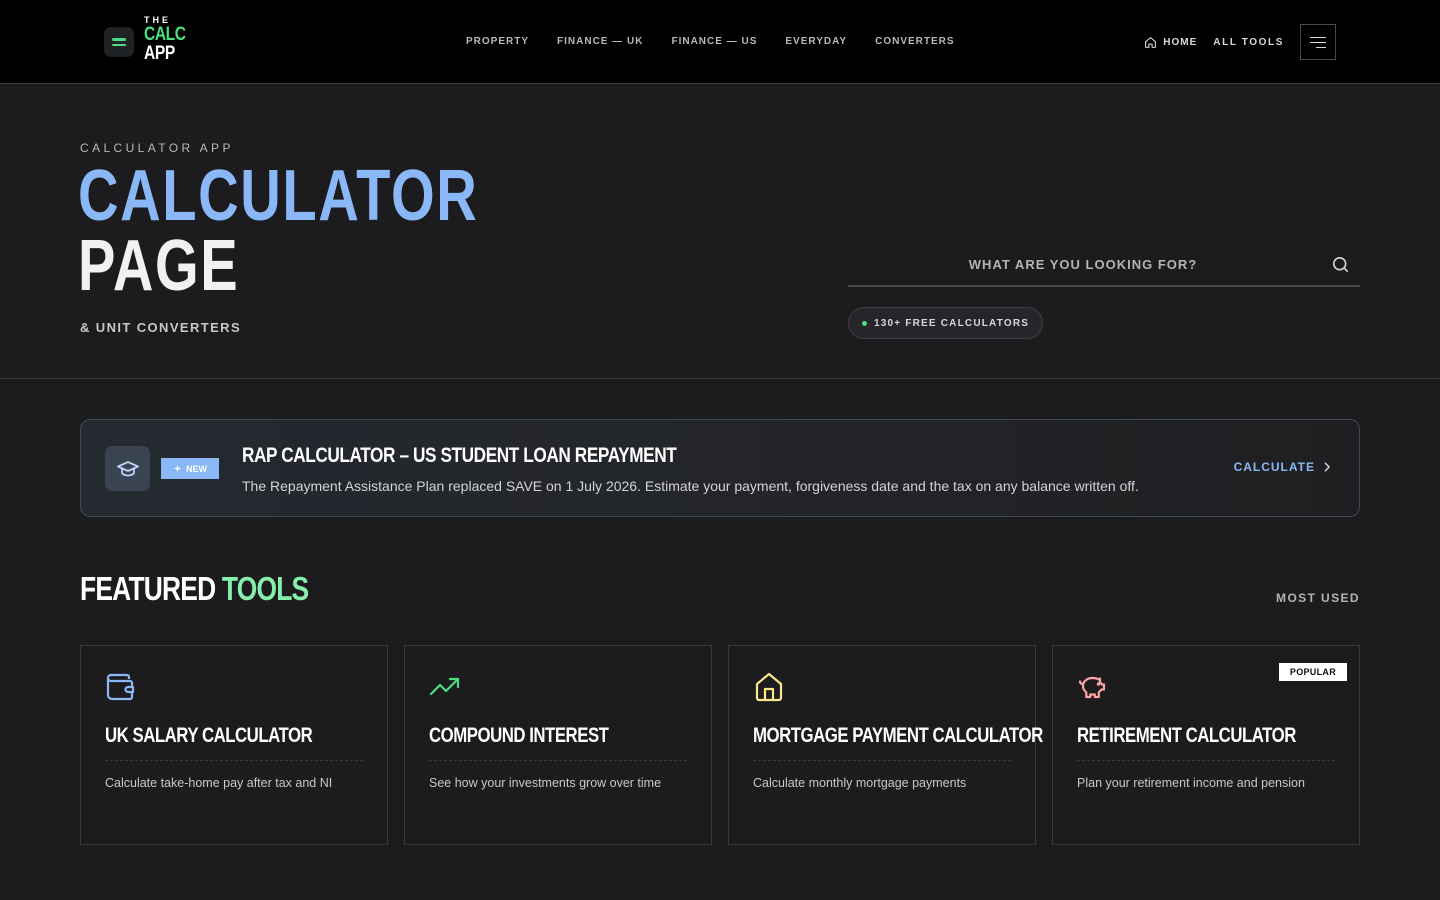 This screenshot has width=1440, height=900. What do you see at coordinates (1274, 467) in the screenshot?
I see `calculate-label: CALCULATE` at bounding box center [1274, 467].